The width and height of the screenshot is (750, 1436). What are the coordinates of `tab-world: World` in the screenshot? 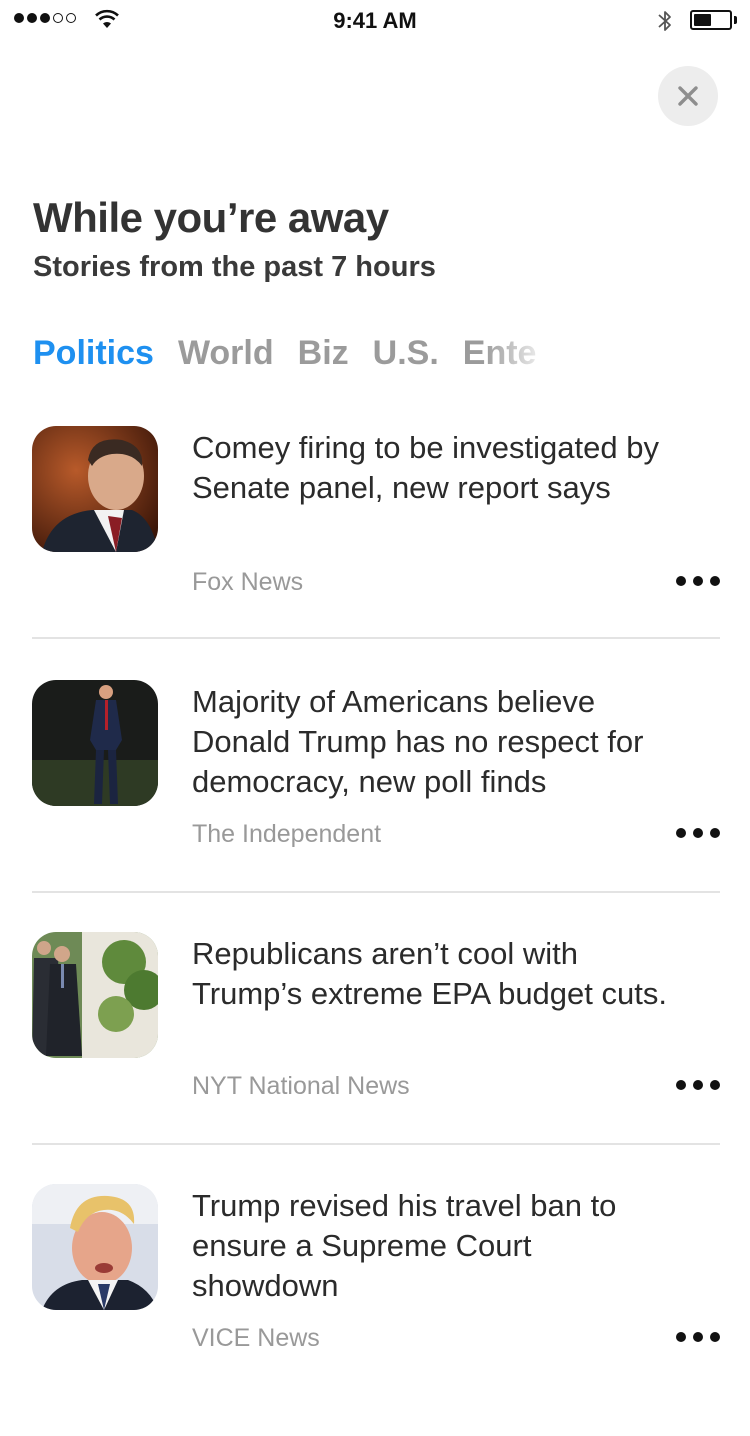 It's located at (226, 353).